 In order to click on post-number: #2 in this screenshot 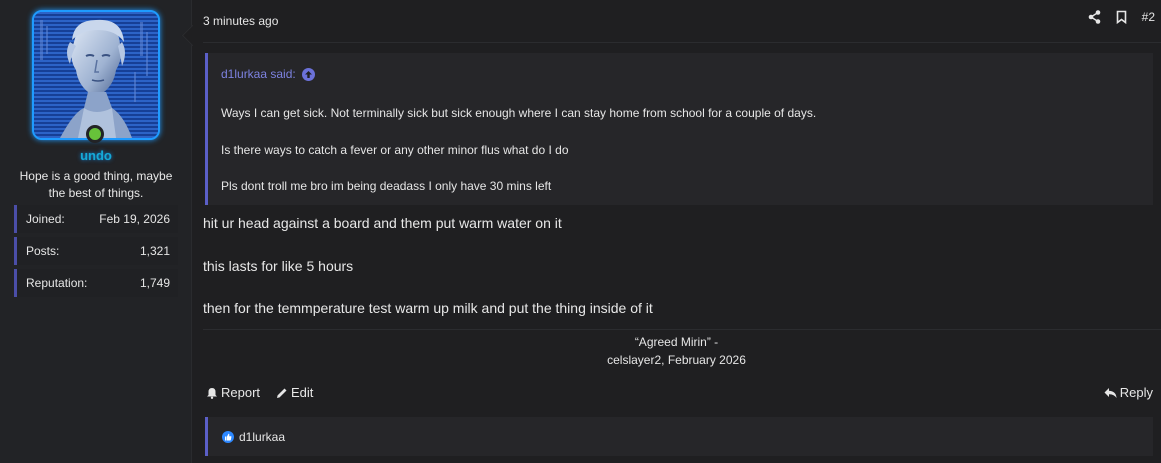, I will do `click(1148, 17)`.